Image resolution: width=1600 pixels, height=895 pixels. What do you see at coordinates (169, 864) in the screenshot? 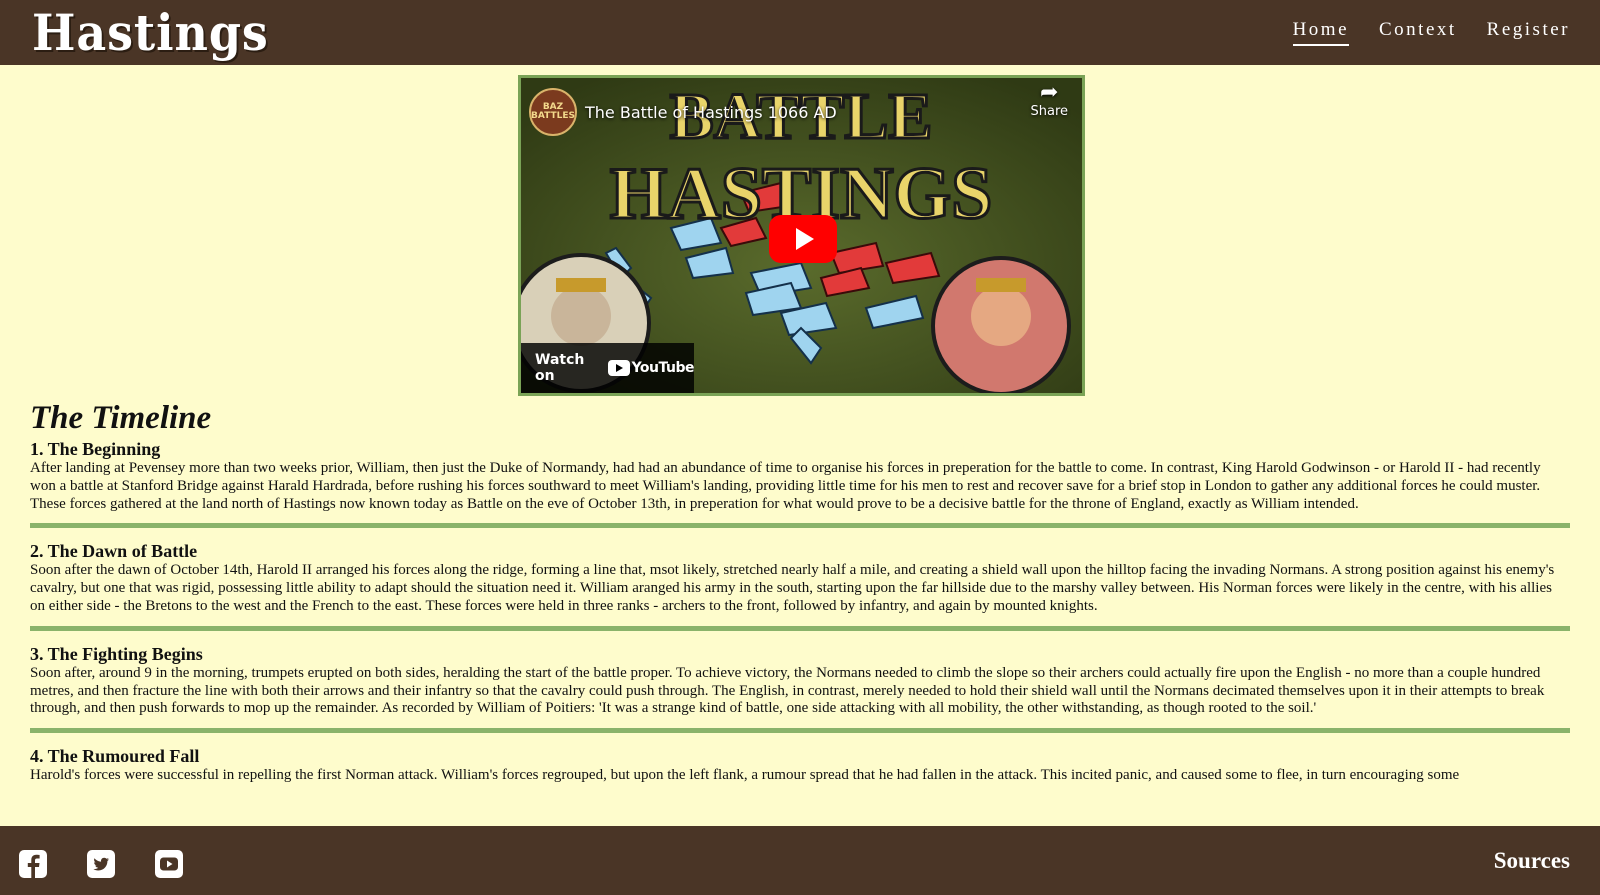
I see `youtube-icon` at bounding box center [169, 864].